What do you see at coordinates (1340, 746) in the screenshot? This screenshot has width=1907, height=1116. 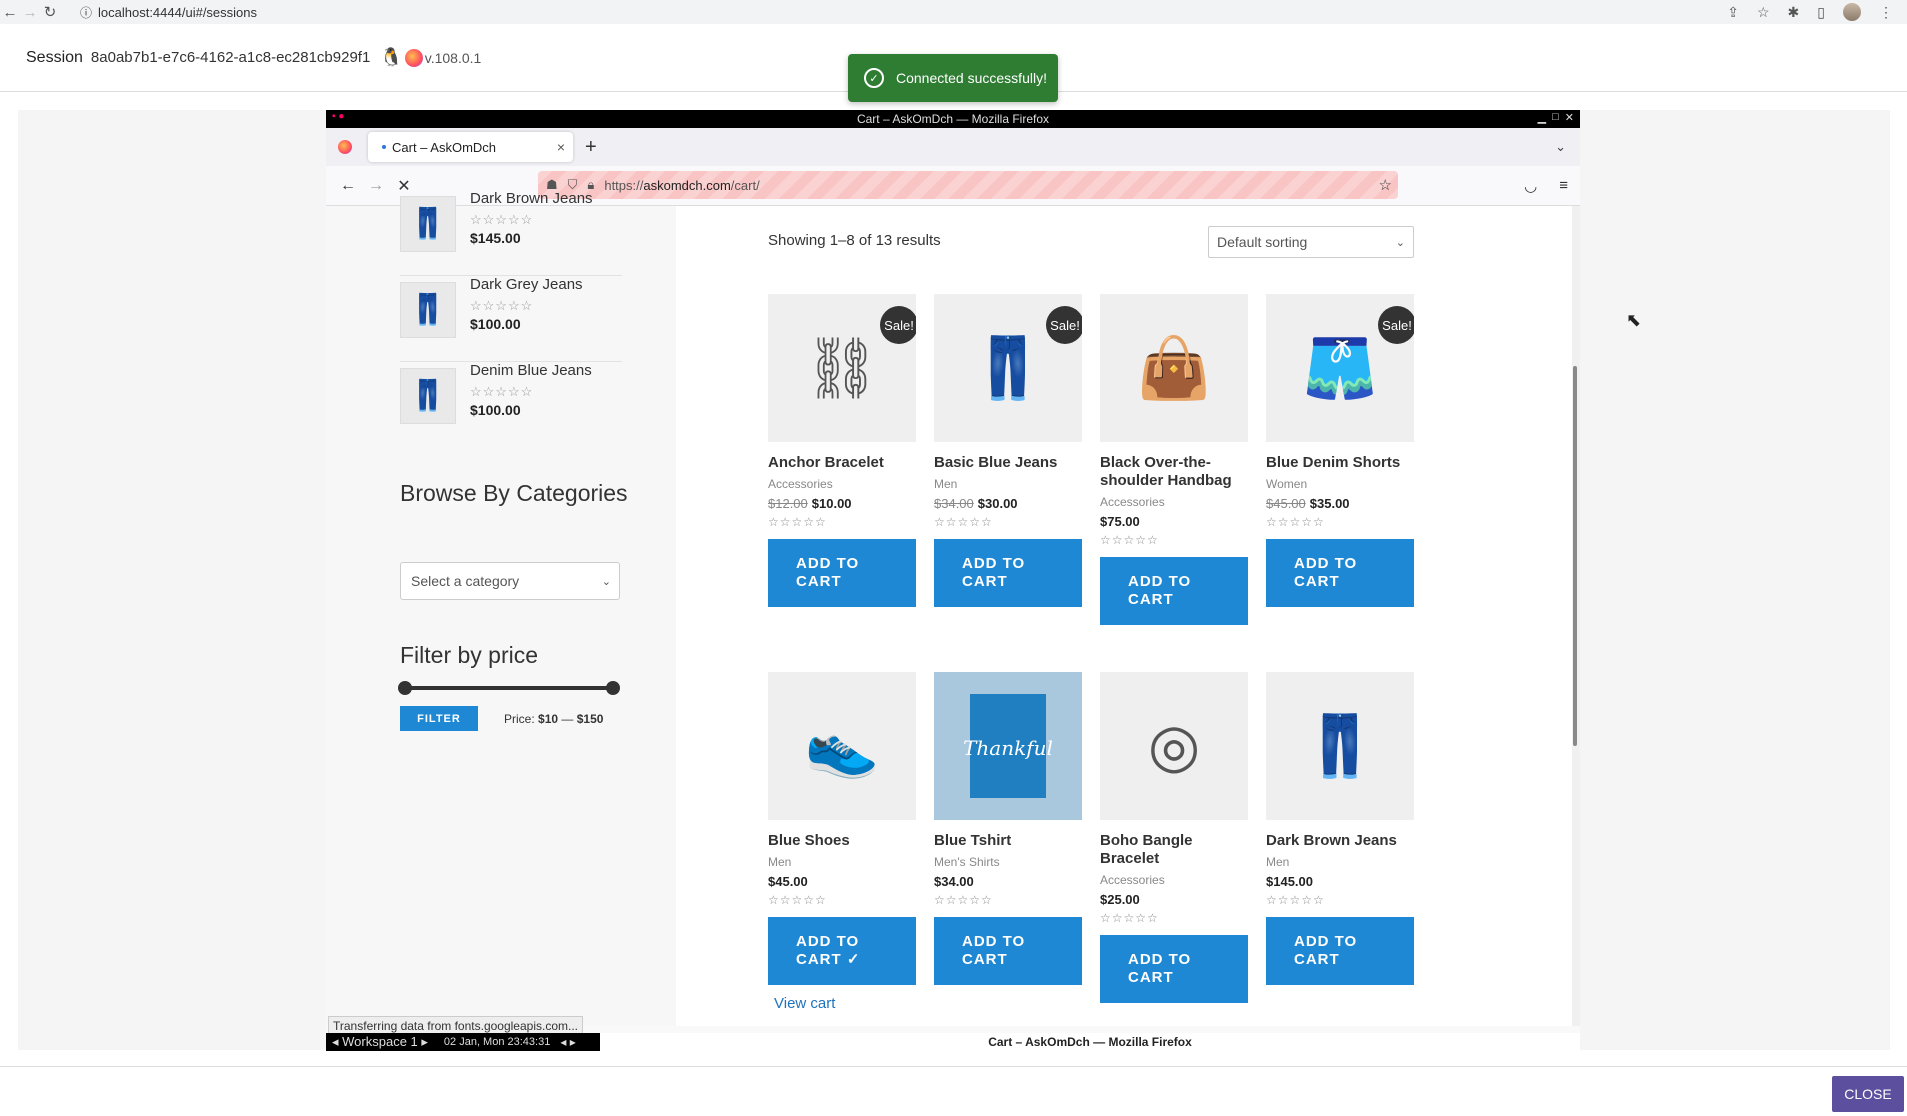 I see `product-image: 👖` at bounding box center [1340, 746].